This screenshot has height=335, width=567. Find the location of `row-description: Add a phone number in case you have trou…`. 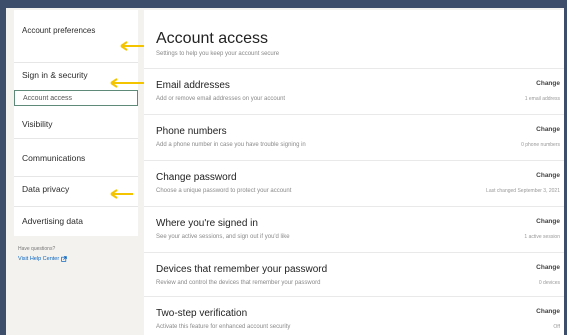

row-description: Add a phone number in case you have trou… is located at coordinates (231, 145).